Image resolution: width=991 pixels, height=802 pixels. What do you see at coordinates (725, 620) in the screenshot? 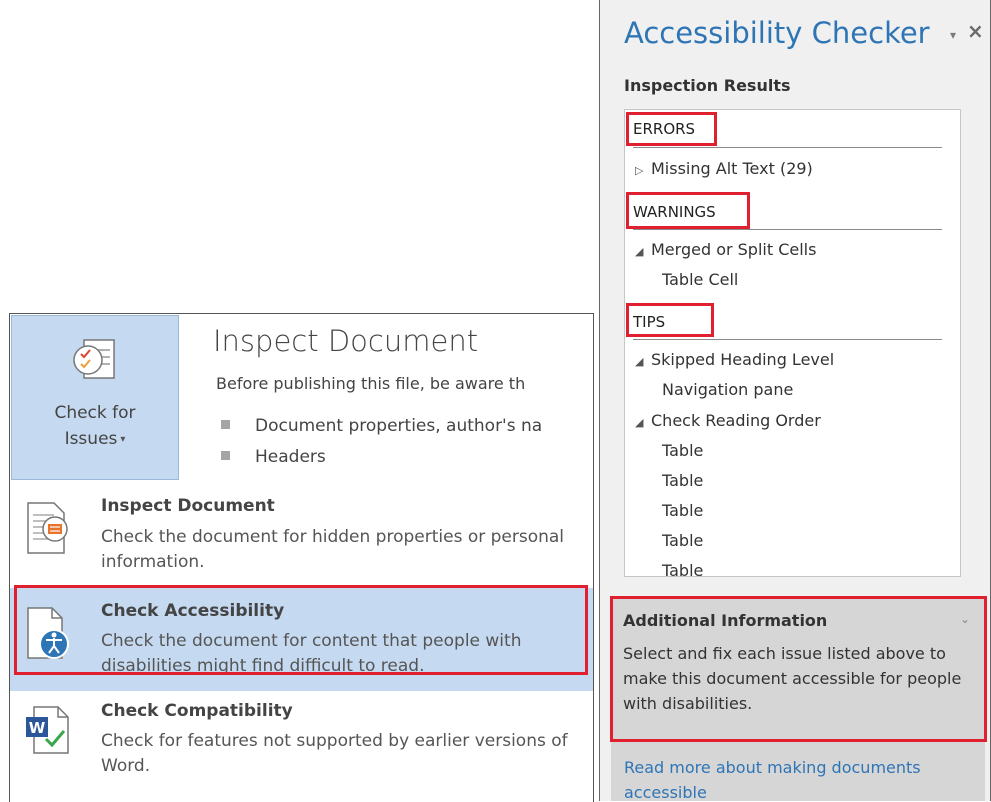
I see `additional-information-title: Additional Information` at bounding box center [725, 620].